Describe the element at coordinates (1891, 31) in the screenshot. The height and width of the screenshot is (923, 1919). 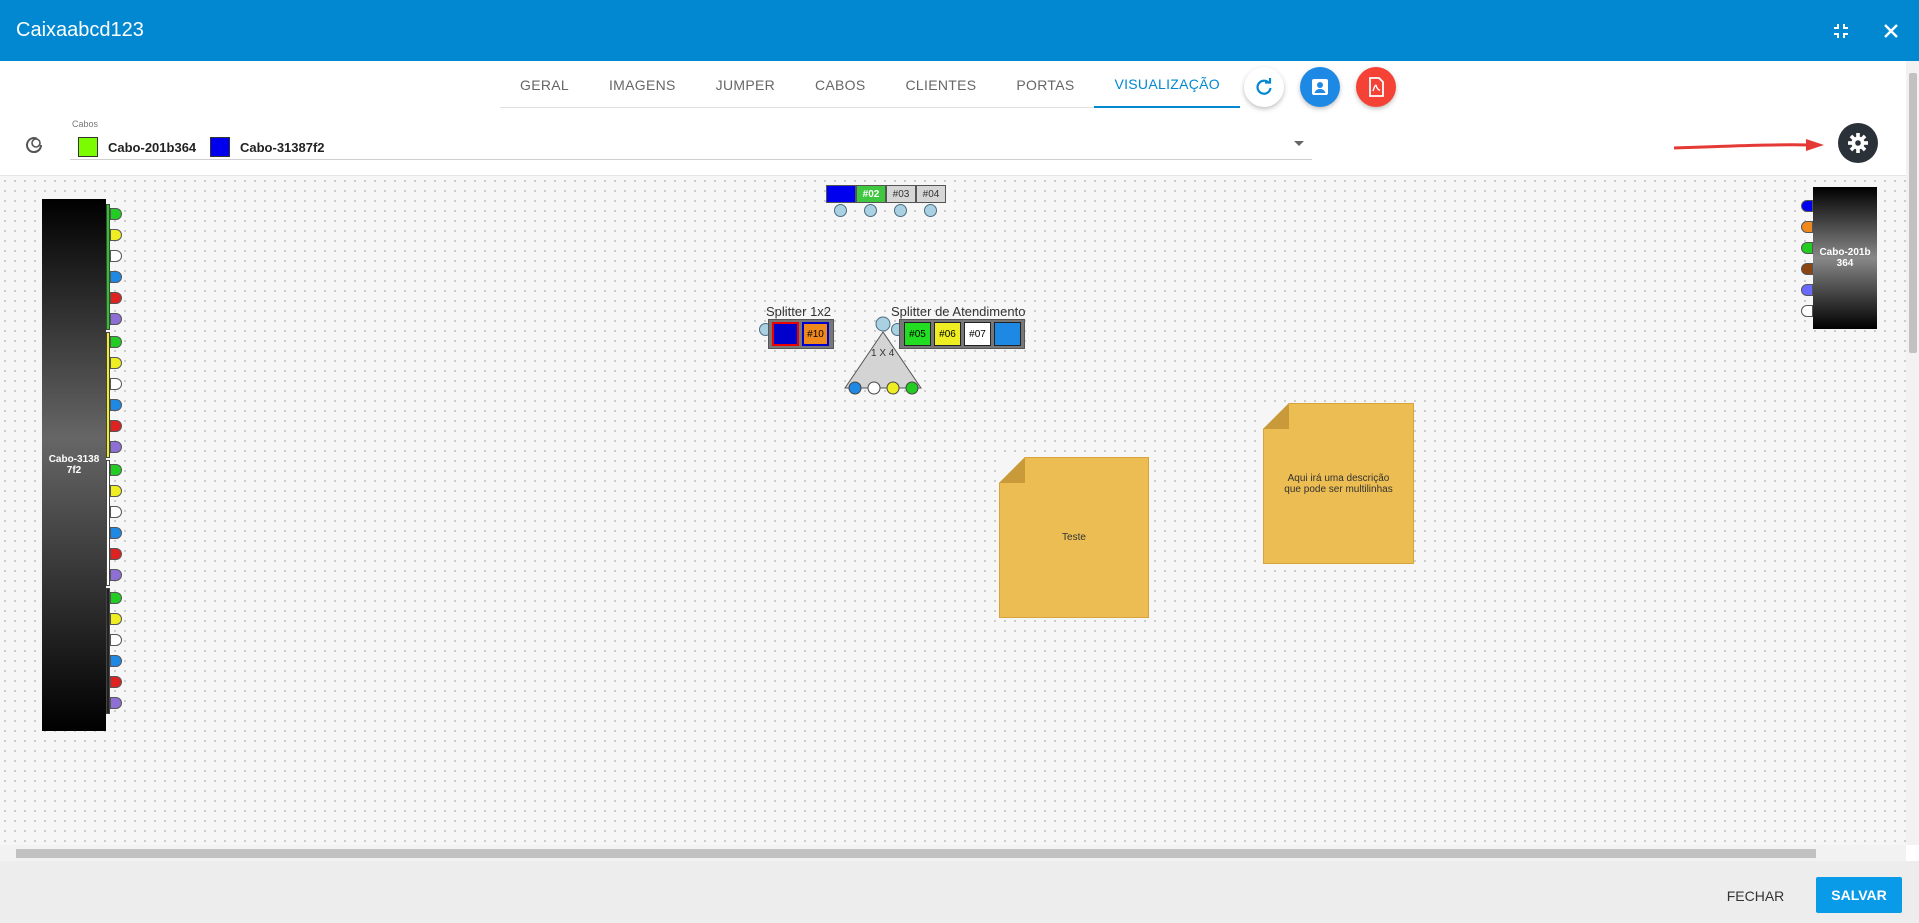
I see `close-icon` at that location.